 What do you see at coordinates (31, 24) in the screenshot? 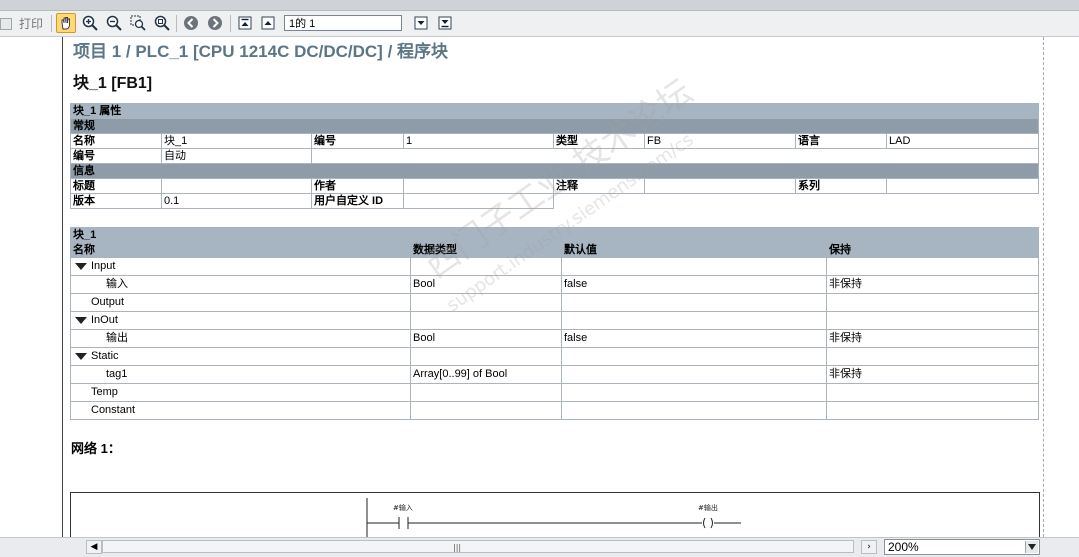
I see `print-label: 打印` at bounding box center [31, 24].